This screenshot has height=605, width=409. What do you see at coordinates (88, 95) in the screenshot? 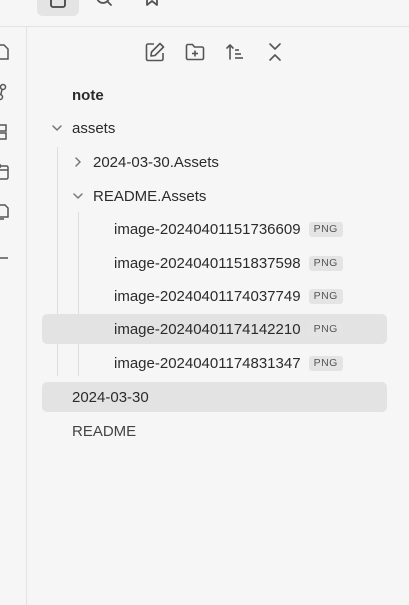
I see `tree-item-label: note` at bounding box center [88, 95].